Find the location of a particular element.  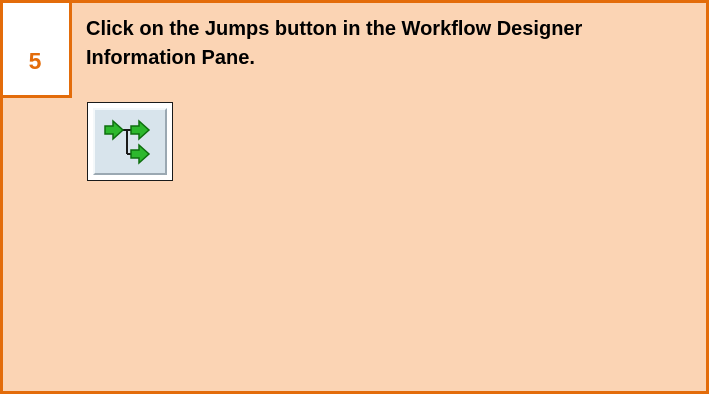

step-number-box: 5 is located at coordinates (37, 50).